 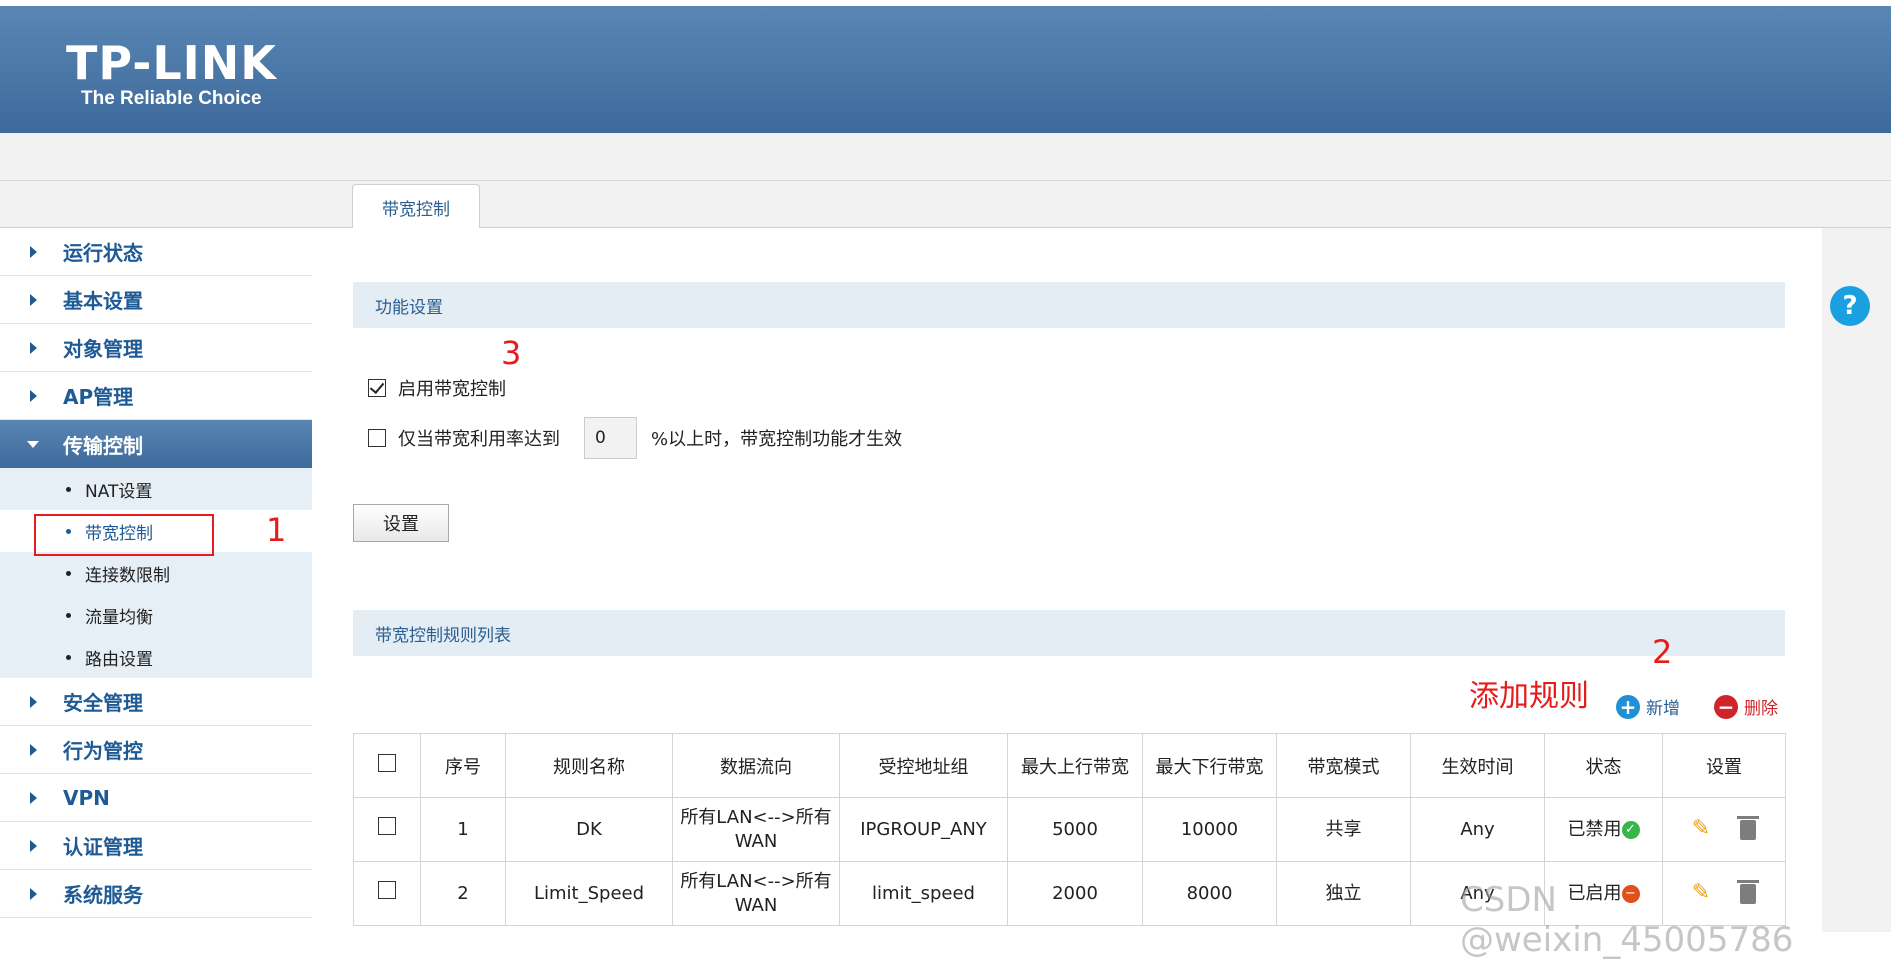 What do you see at coordinates (1343, 765) in the screenshot?
I see `header-cell: 带宽模式` at bounding box center [1343, 765].